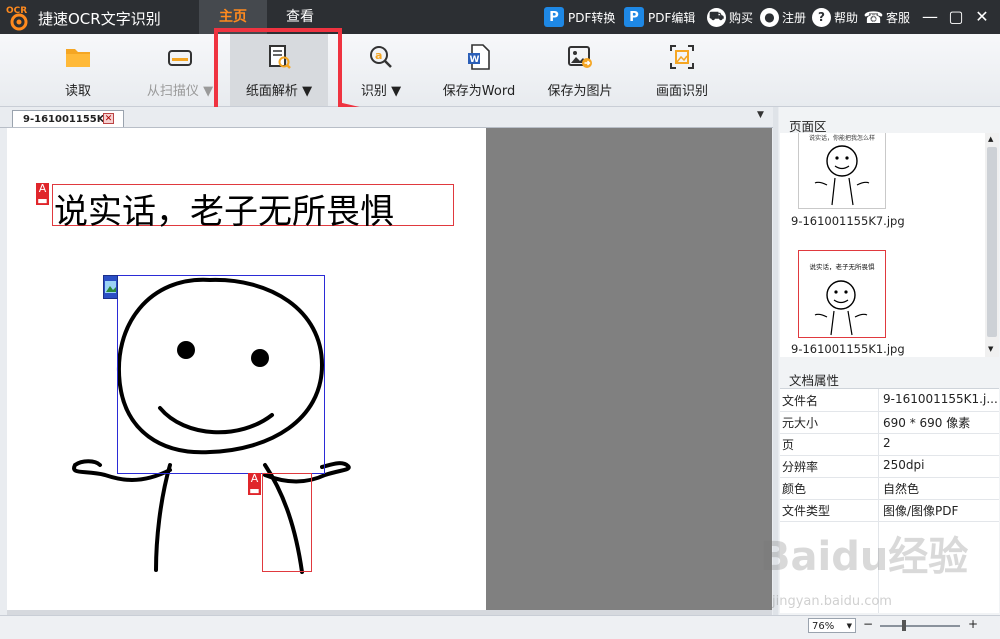  I want to click on save-word-button: W 保存为Word, so click(479, 70).